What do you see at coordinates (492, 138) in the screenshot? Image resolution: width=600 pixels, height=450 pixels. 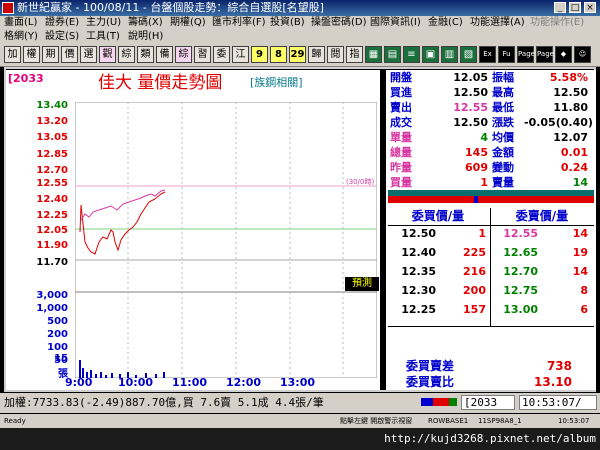 I see `quote-row: 單量 4 均價 12.07` at bounding box center [492, 138].